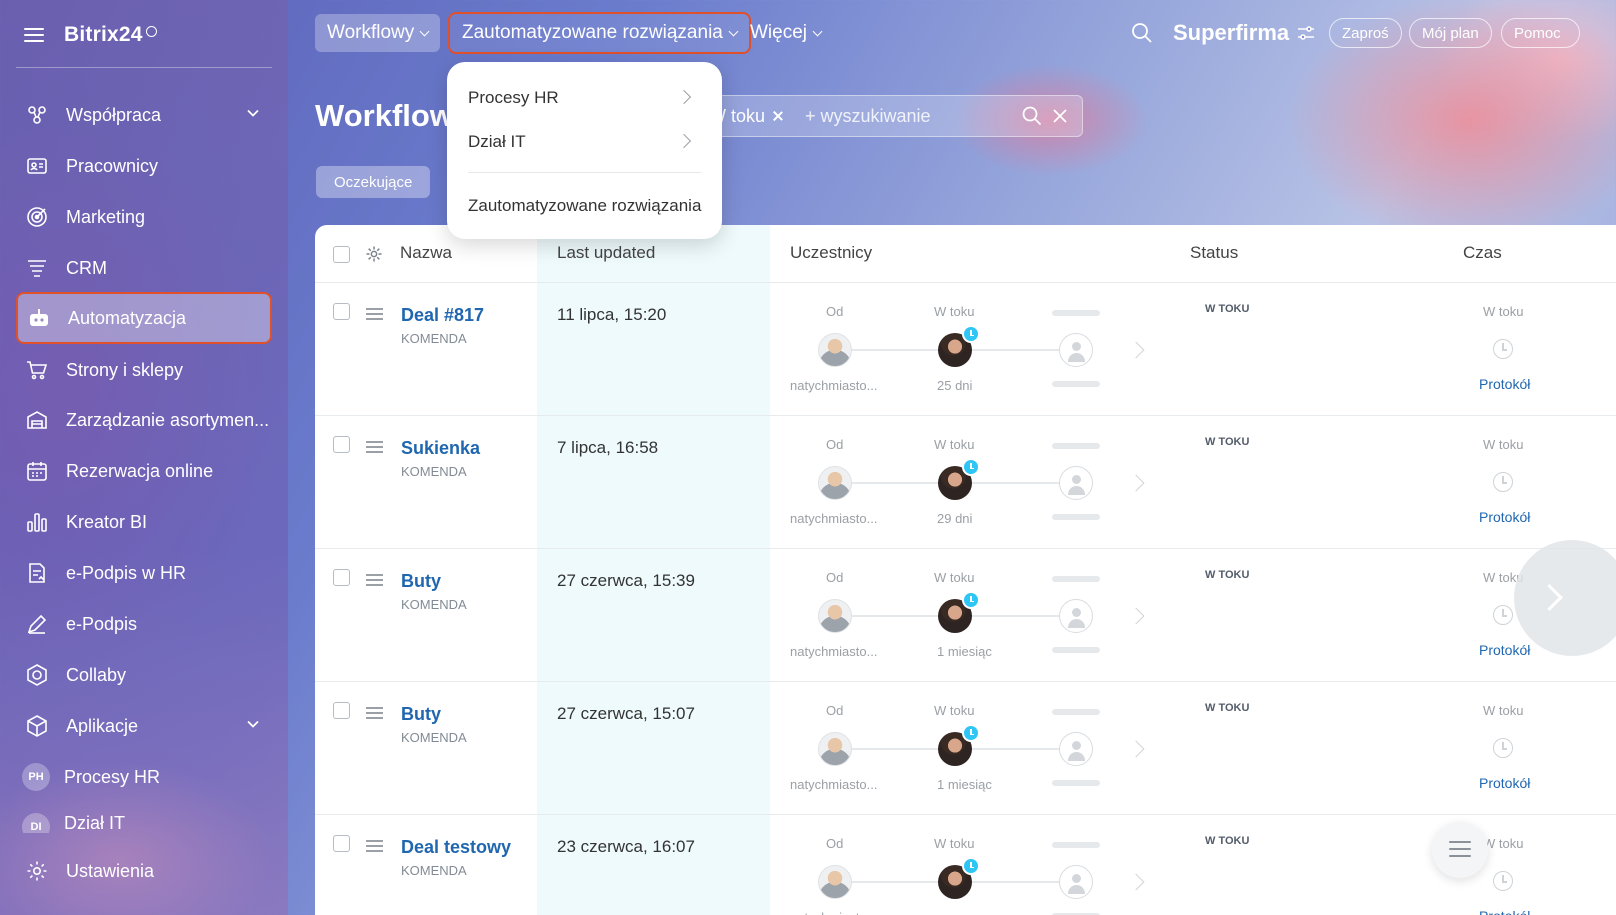  I want to click on more-menu-button: Więcej, so click(785, 33).